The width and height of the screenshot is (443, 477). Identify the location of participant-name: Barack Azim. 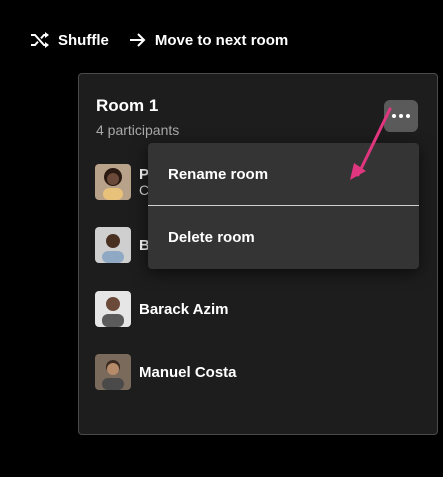
(184, 309).